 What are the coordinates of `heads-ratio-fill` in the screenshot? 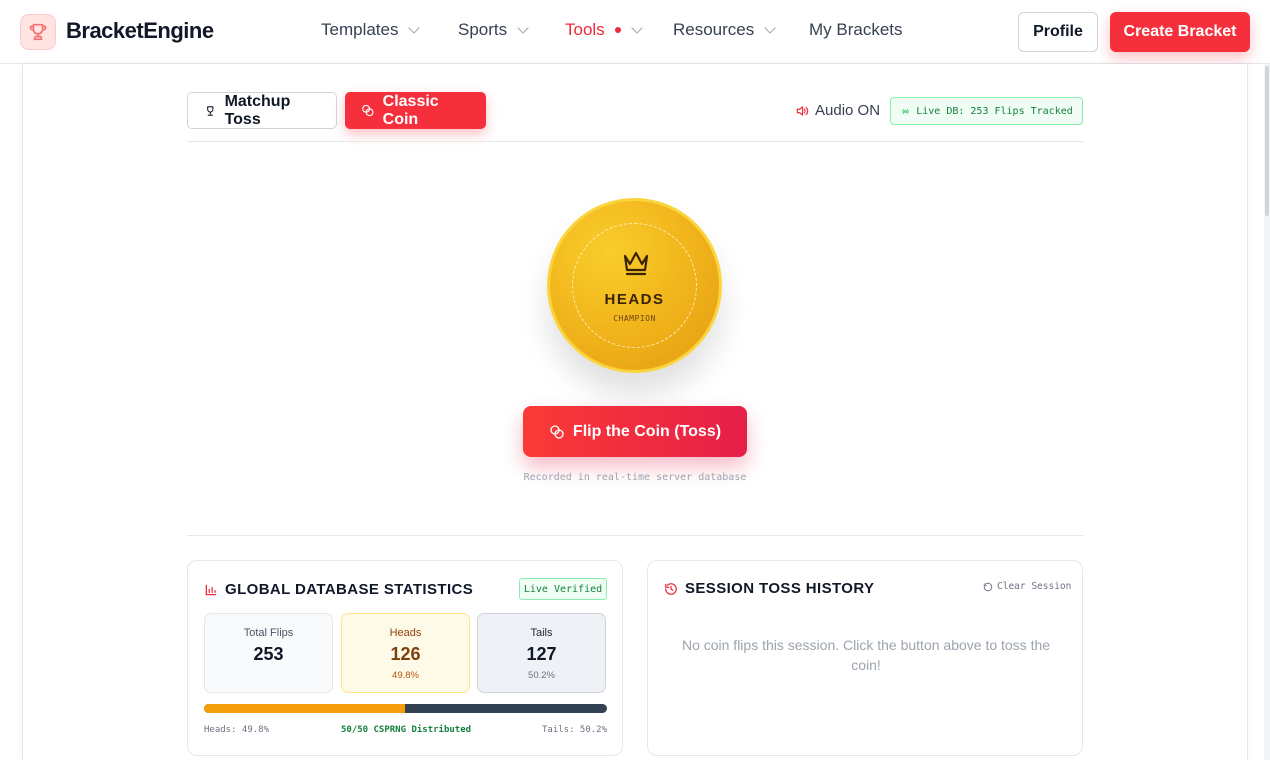 It's located at (304, 708).